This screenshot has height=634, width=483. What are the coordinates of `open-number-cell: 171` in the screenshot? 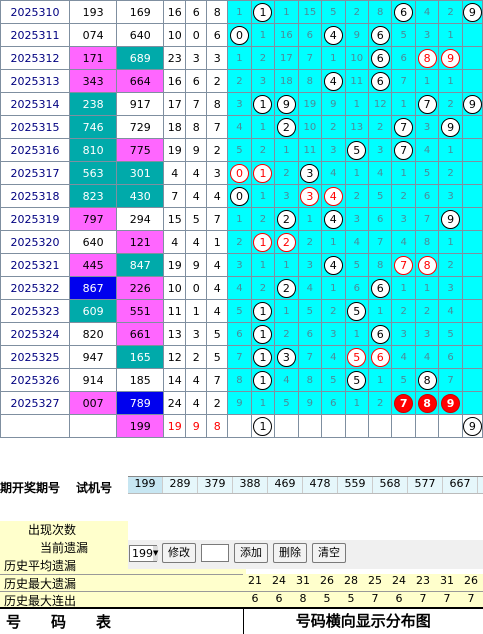 It's located at (93, 58).